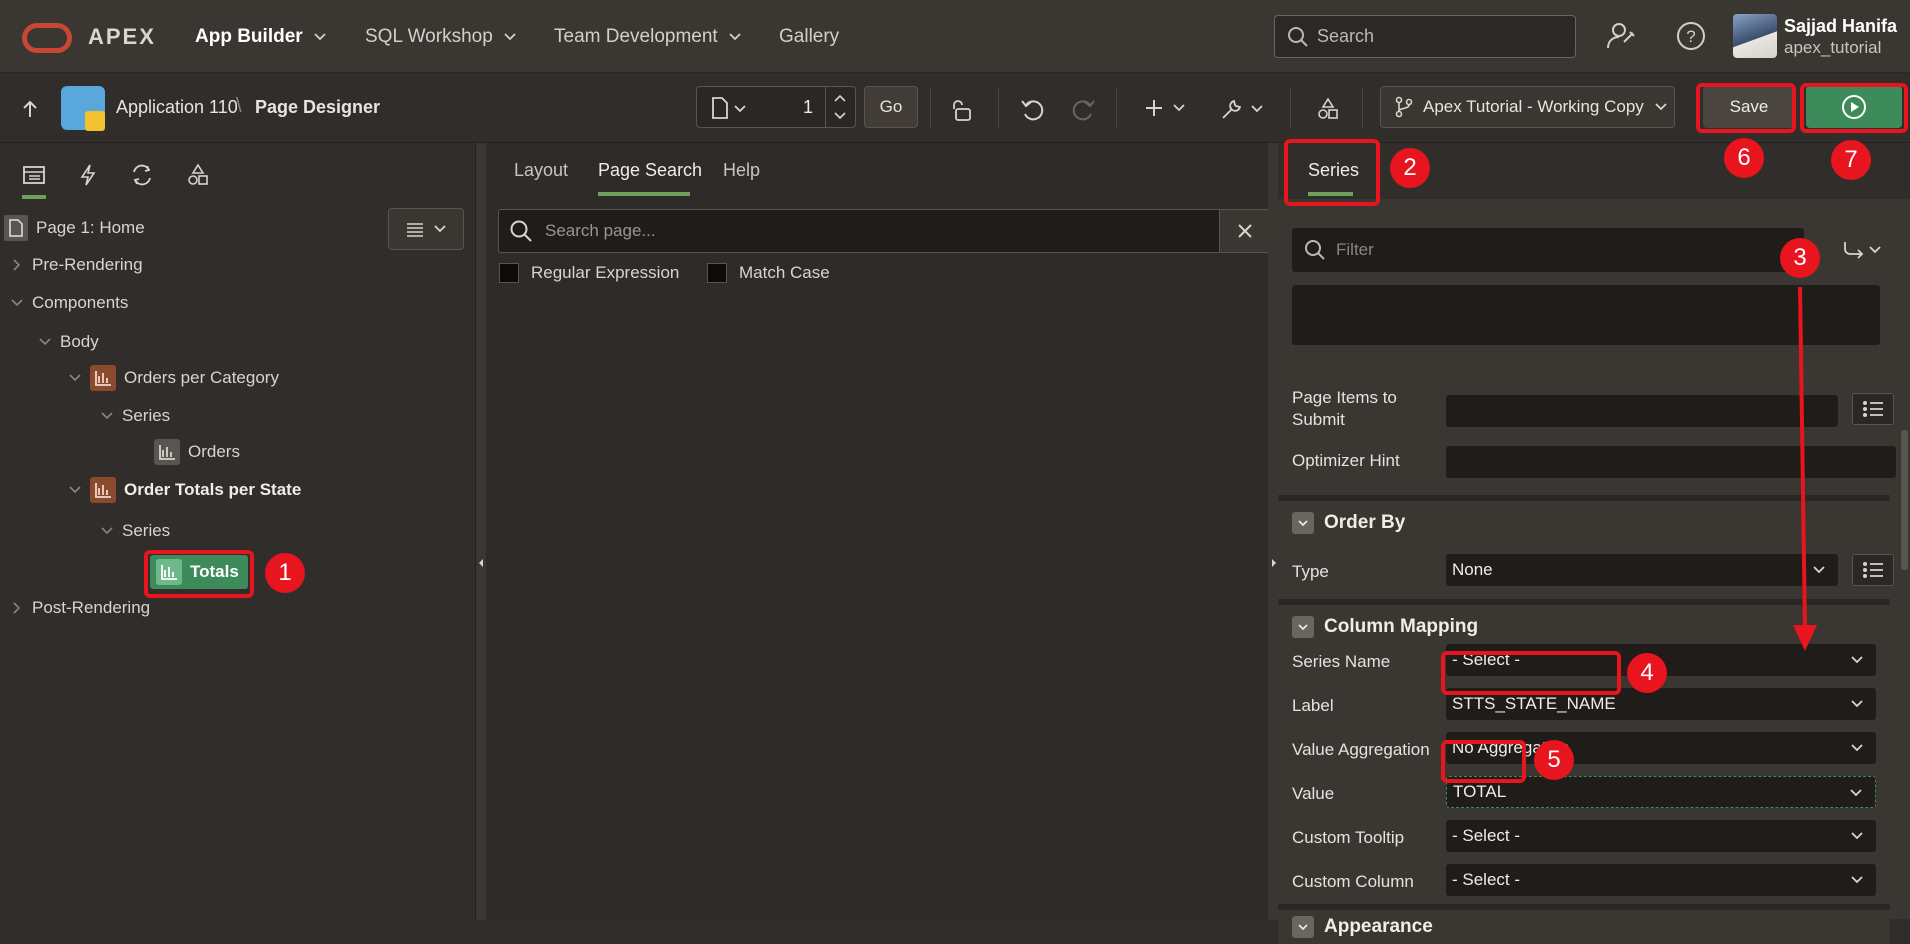 Image resolution: width=1910 pixels, height=944 pixels. Describe the element at coordinates (1165, 108) in the screenshot. I see `create-menu-button` at that location.